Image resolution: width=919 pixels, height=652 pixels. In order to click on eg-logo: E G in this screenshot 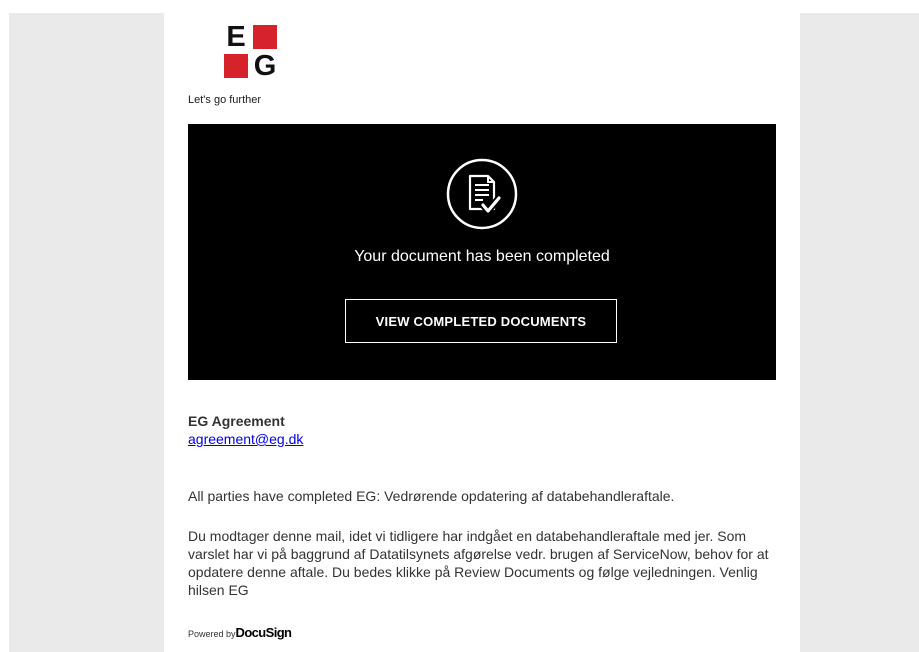, I will do `click(251, 51)`.